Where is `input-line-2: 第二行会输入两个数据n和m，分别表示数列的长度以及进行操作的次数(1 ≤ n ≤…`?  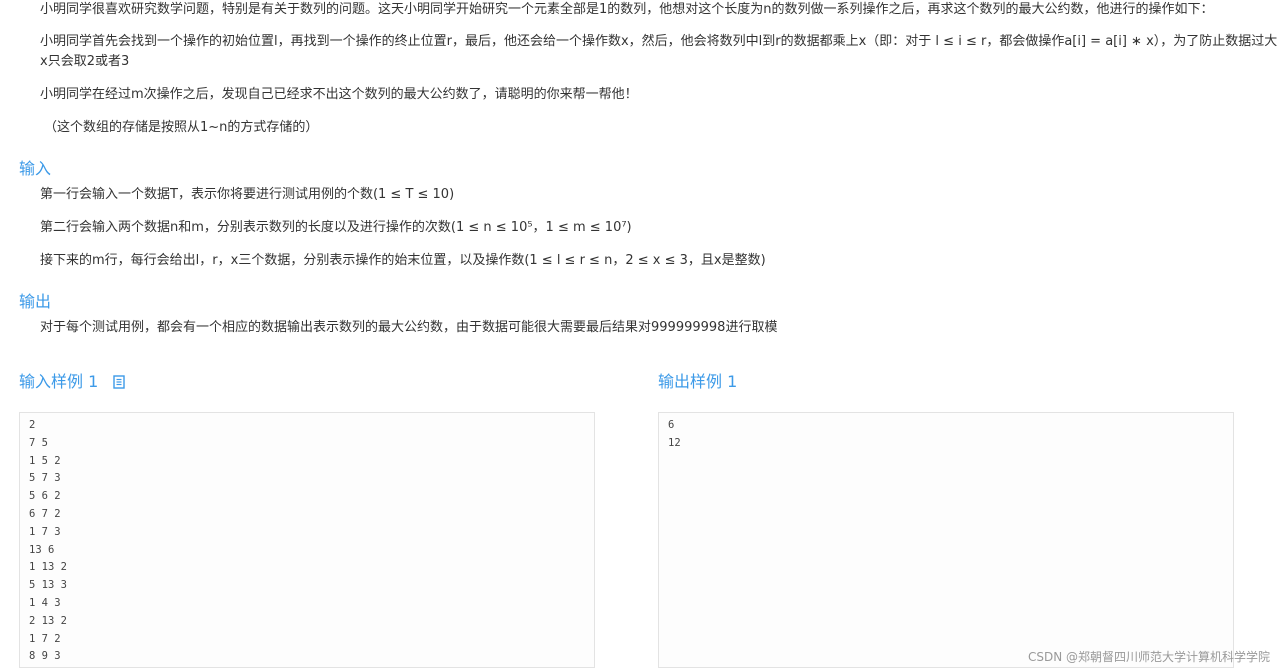
input-line-2: 第二行会输入两个数据n和m，分别表示数列的长度以及进行操作的次数(1 ≤ n ≤… is located at coordinates (336, 227).